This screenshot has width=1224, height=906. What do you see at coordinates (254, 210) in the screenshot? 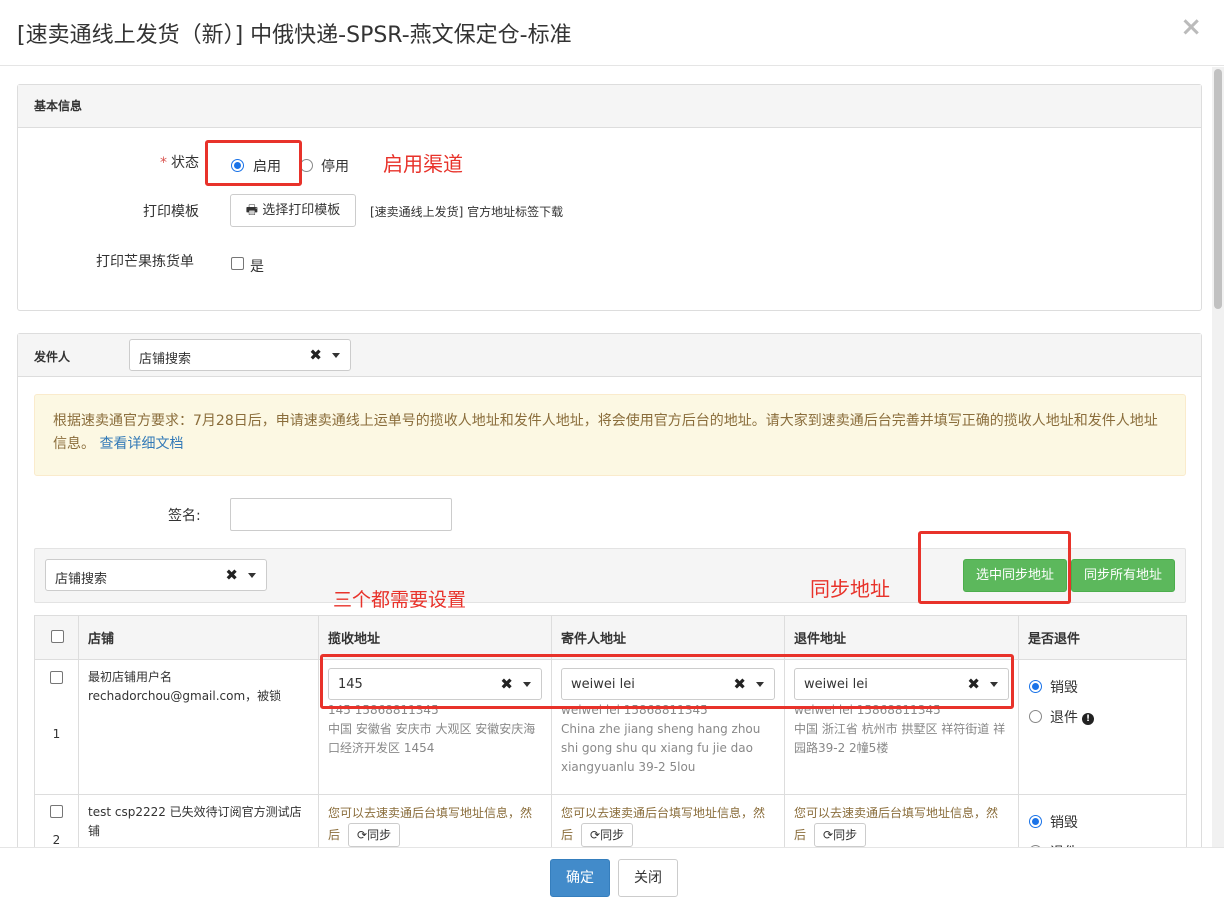
I see `printer-icon: 🖶` at bounding box center [254, 210].